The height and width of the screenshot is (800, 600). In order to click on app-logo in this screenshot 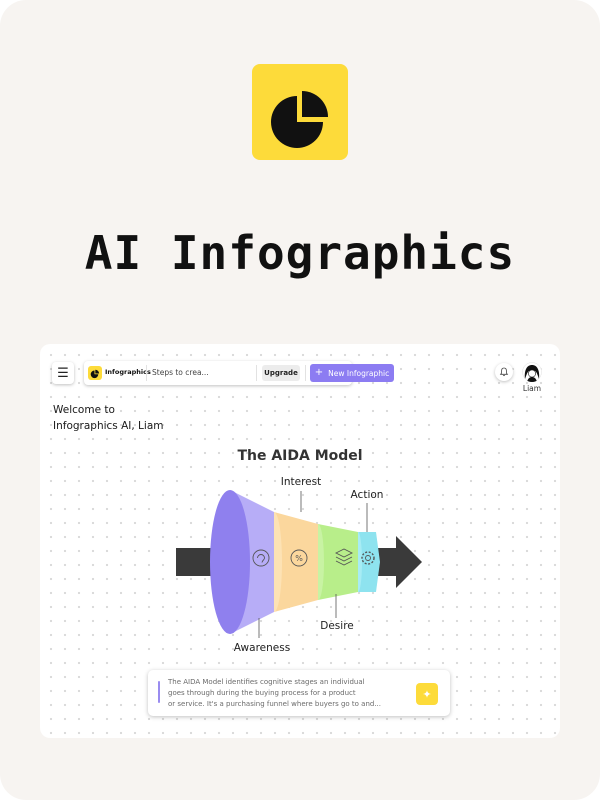, I will do `click(300, 112)`.